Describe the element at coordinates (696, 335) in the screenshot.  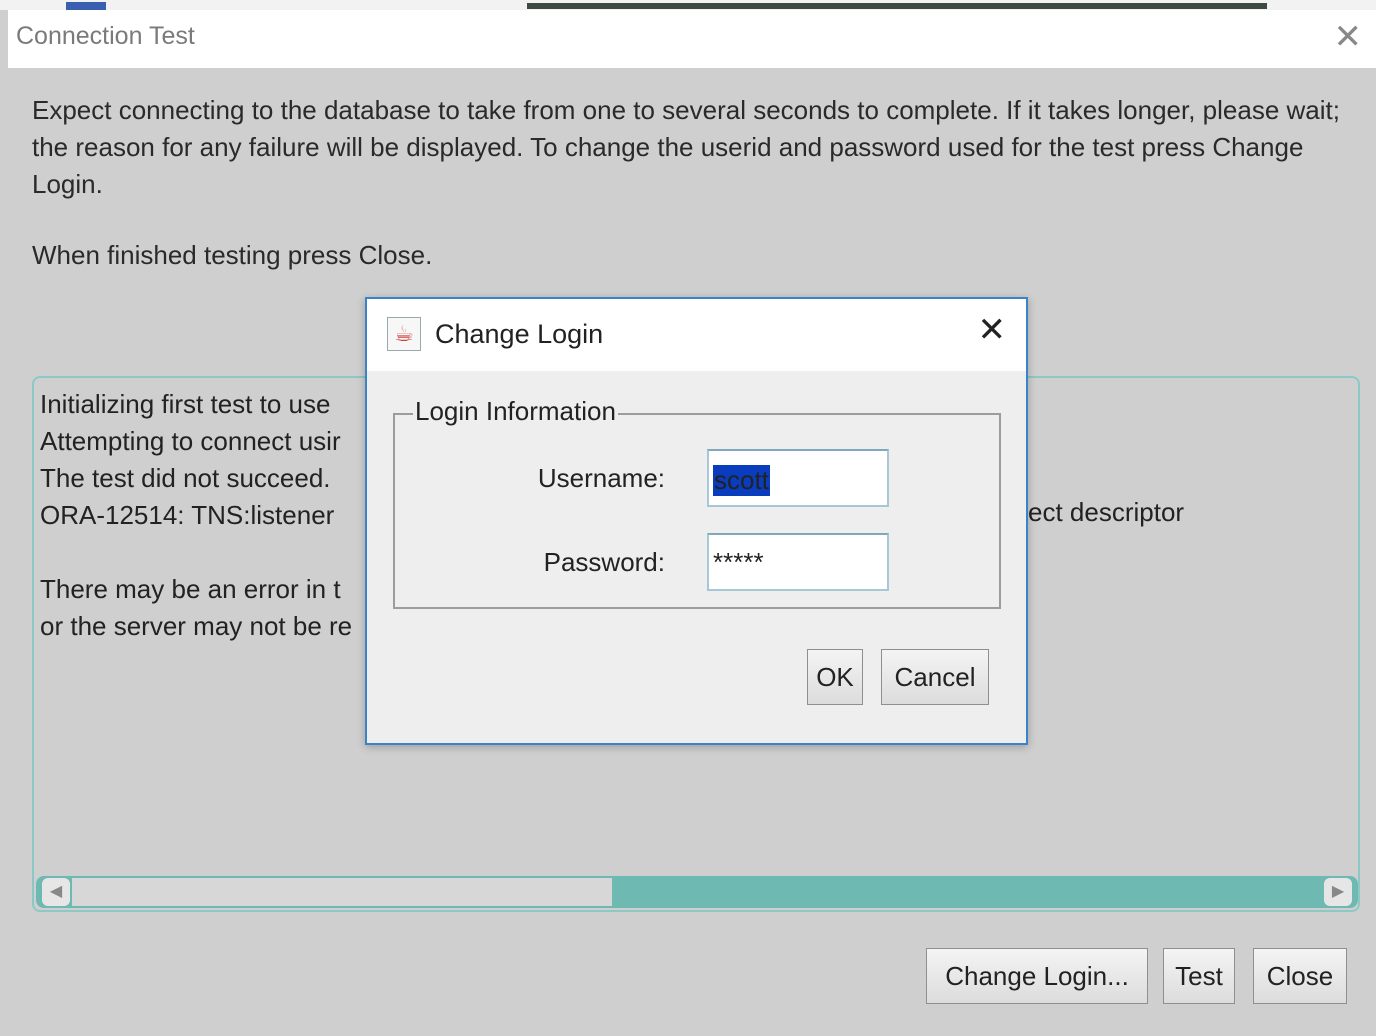
I see `dialog-titlebar: ☕ Change Login ✕` at that location.